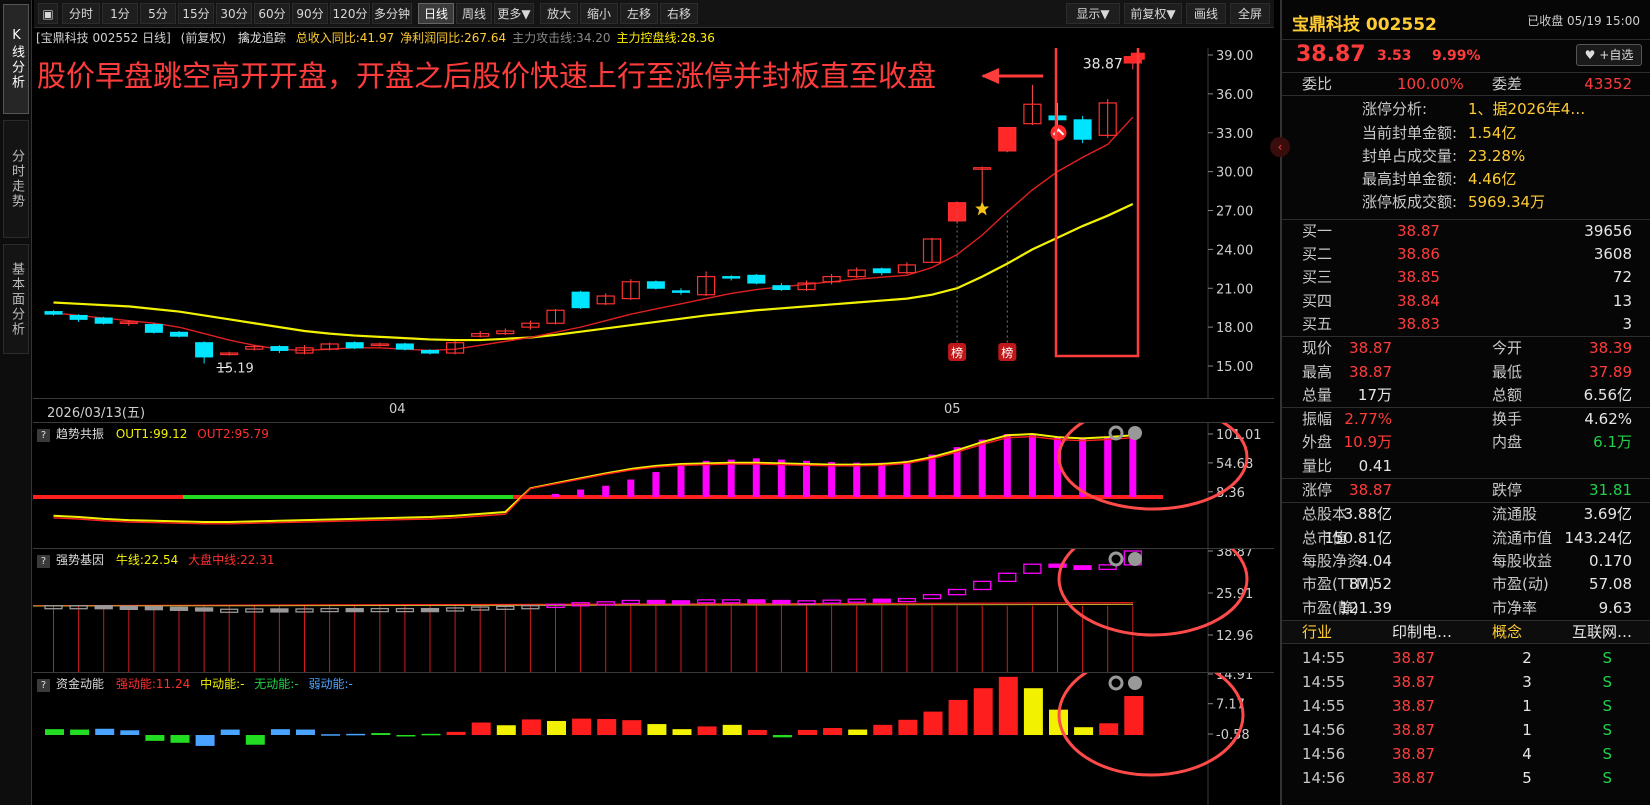 Image resolution: width=1650 pixels, height=805 pixels. I want to click on weibi-value: 100.00%, so click(1430, 84).